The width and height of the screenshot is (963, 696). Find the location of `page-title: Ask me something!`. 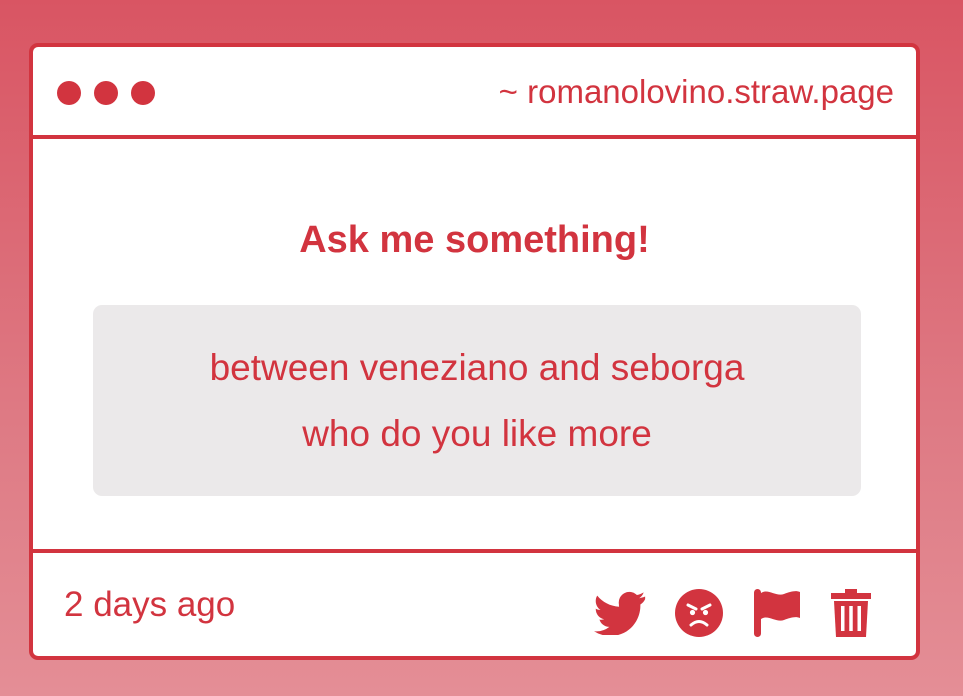

page-title: Ask me something! is located at coordinates (474, 240).